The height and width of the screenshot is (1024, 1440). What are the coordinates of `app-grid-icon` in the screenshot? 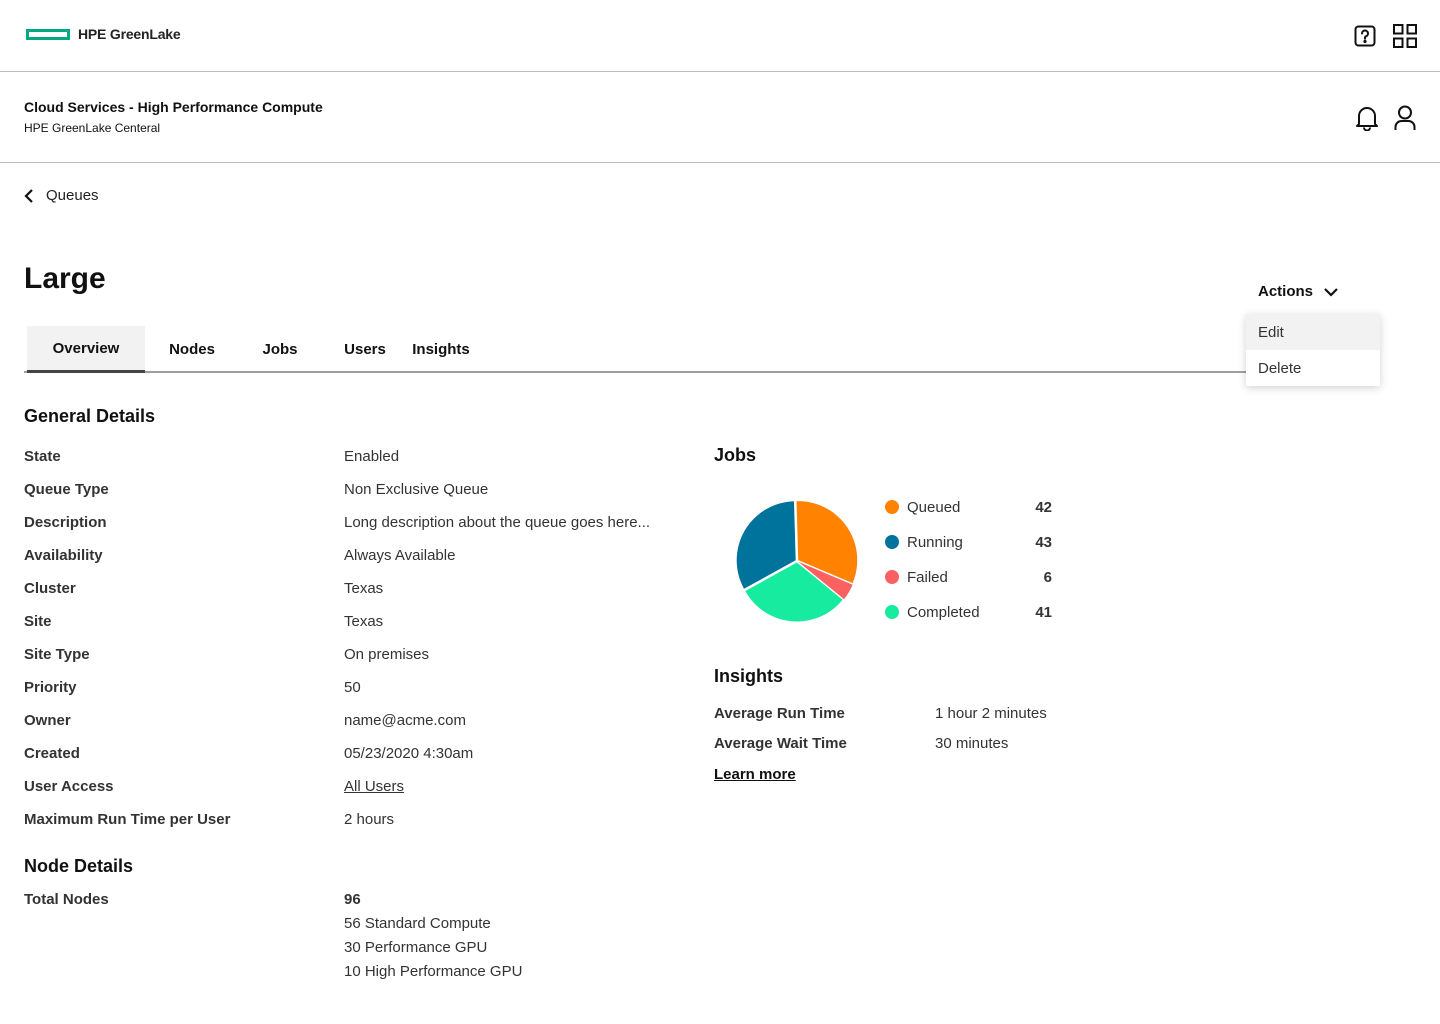 It's located at (1405, 36).